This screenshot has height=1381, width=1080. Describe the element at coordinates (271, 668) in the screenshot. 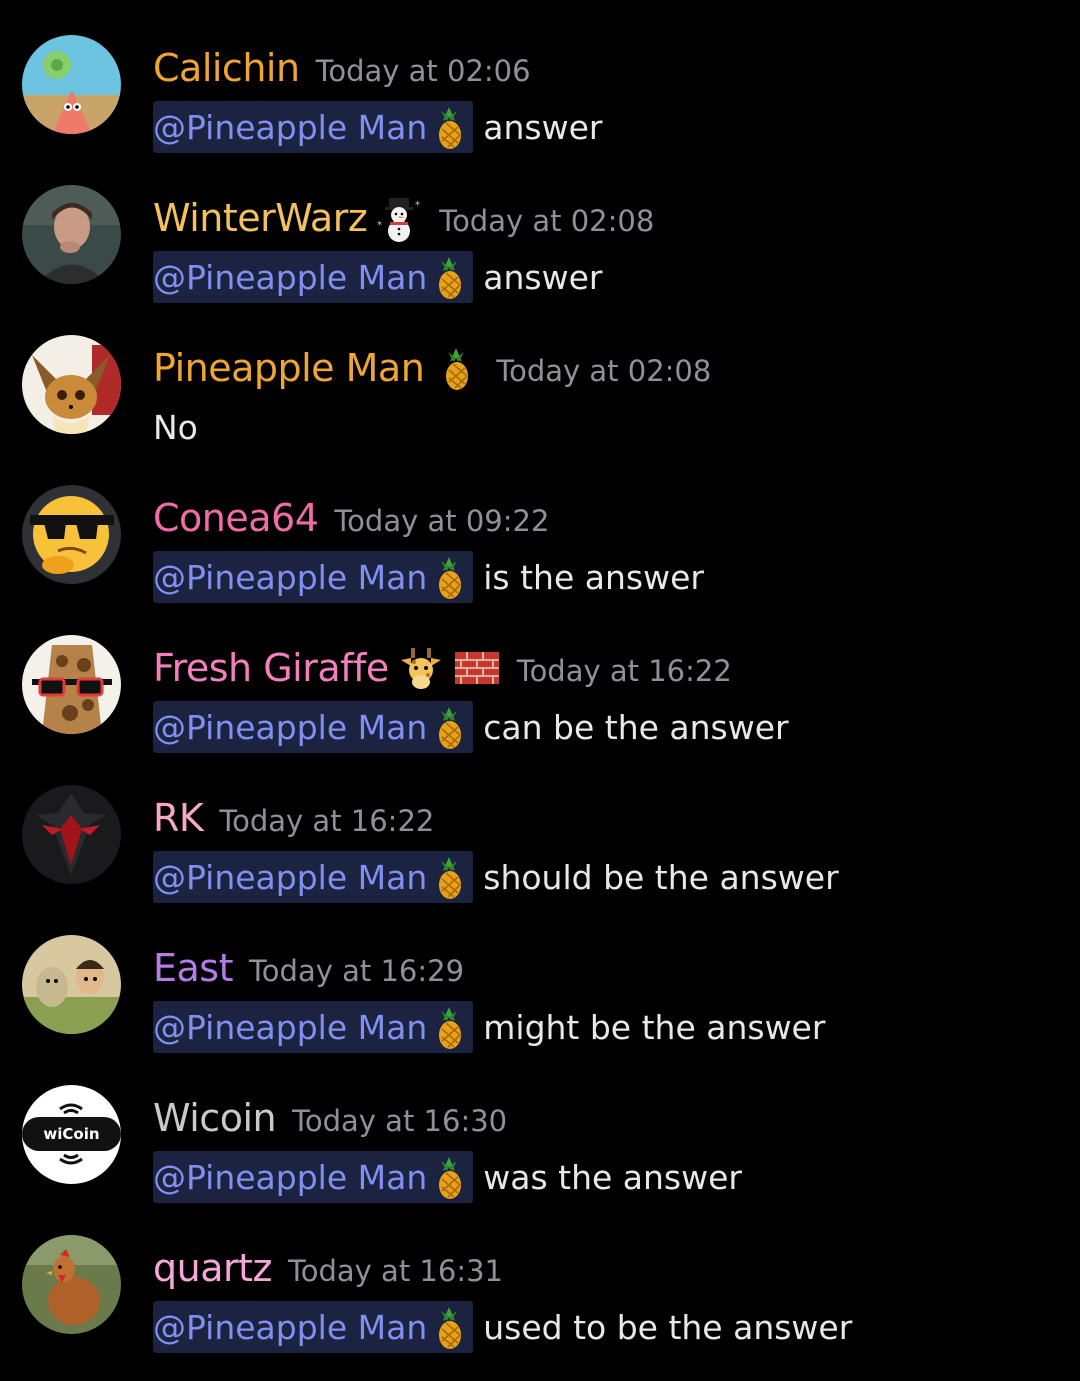

I see `username: Fresh Giraffe` at that location.